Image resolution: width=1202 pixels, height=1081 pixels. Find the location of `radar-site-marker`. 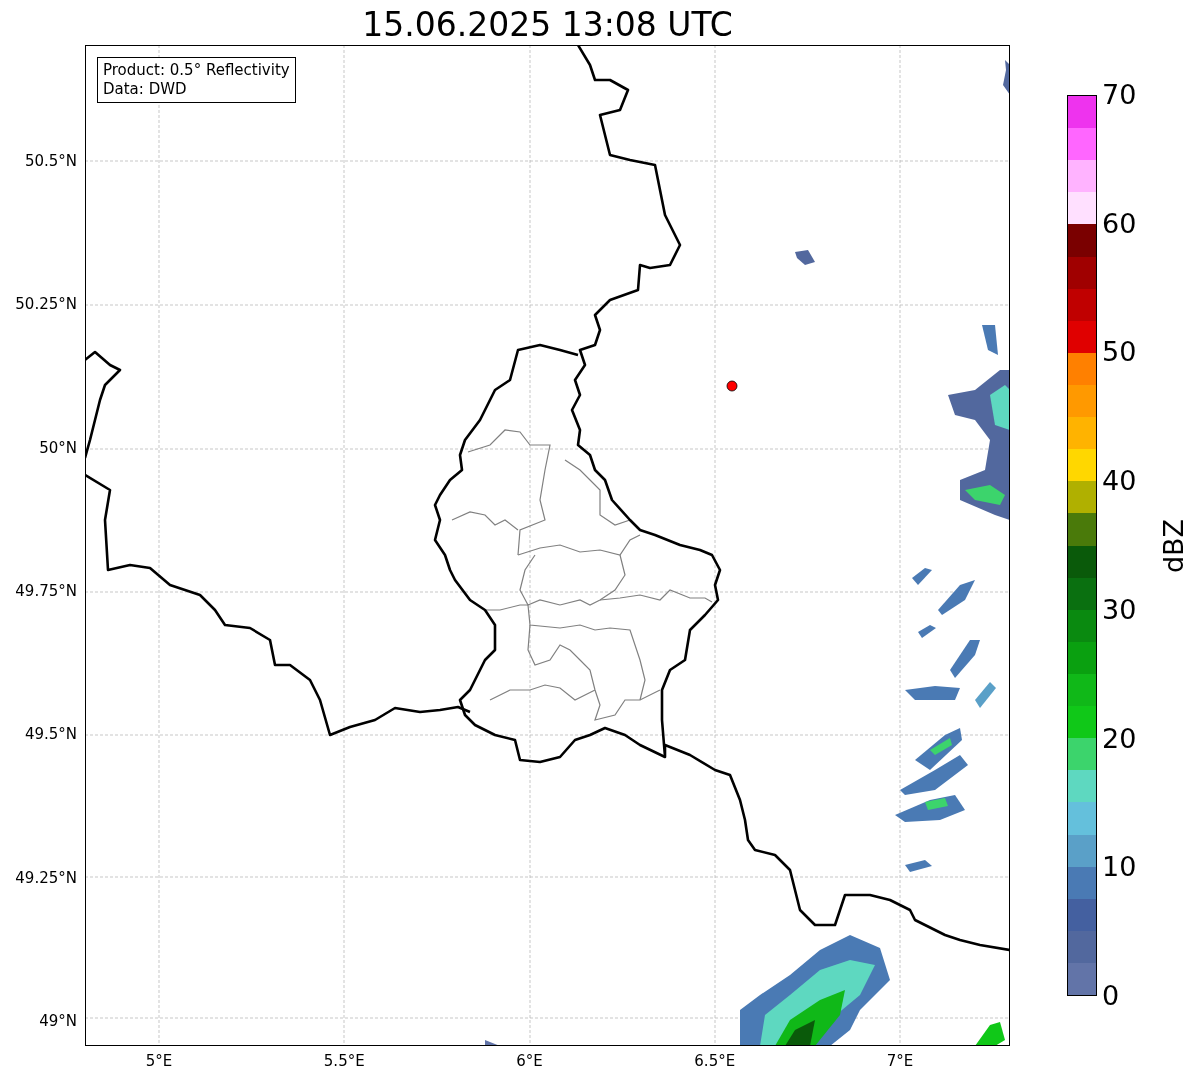

radar-site-marker is located at coordinates (732, 386).